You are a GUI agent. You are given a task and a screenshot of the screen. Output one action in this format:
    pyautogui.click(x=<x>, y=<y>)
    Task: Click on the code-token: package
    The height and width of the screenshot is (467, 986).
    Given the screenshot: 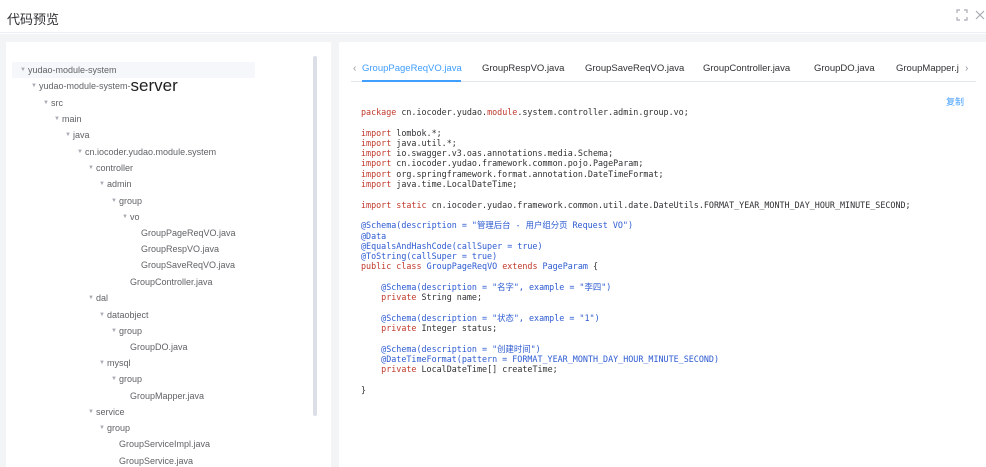 What is the action you would take?
    pyautogui.click(x=381, y=112)
    